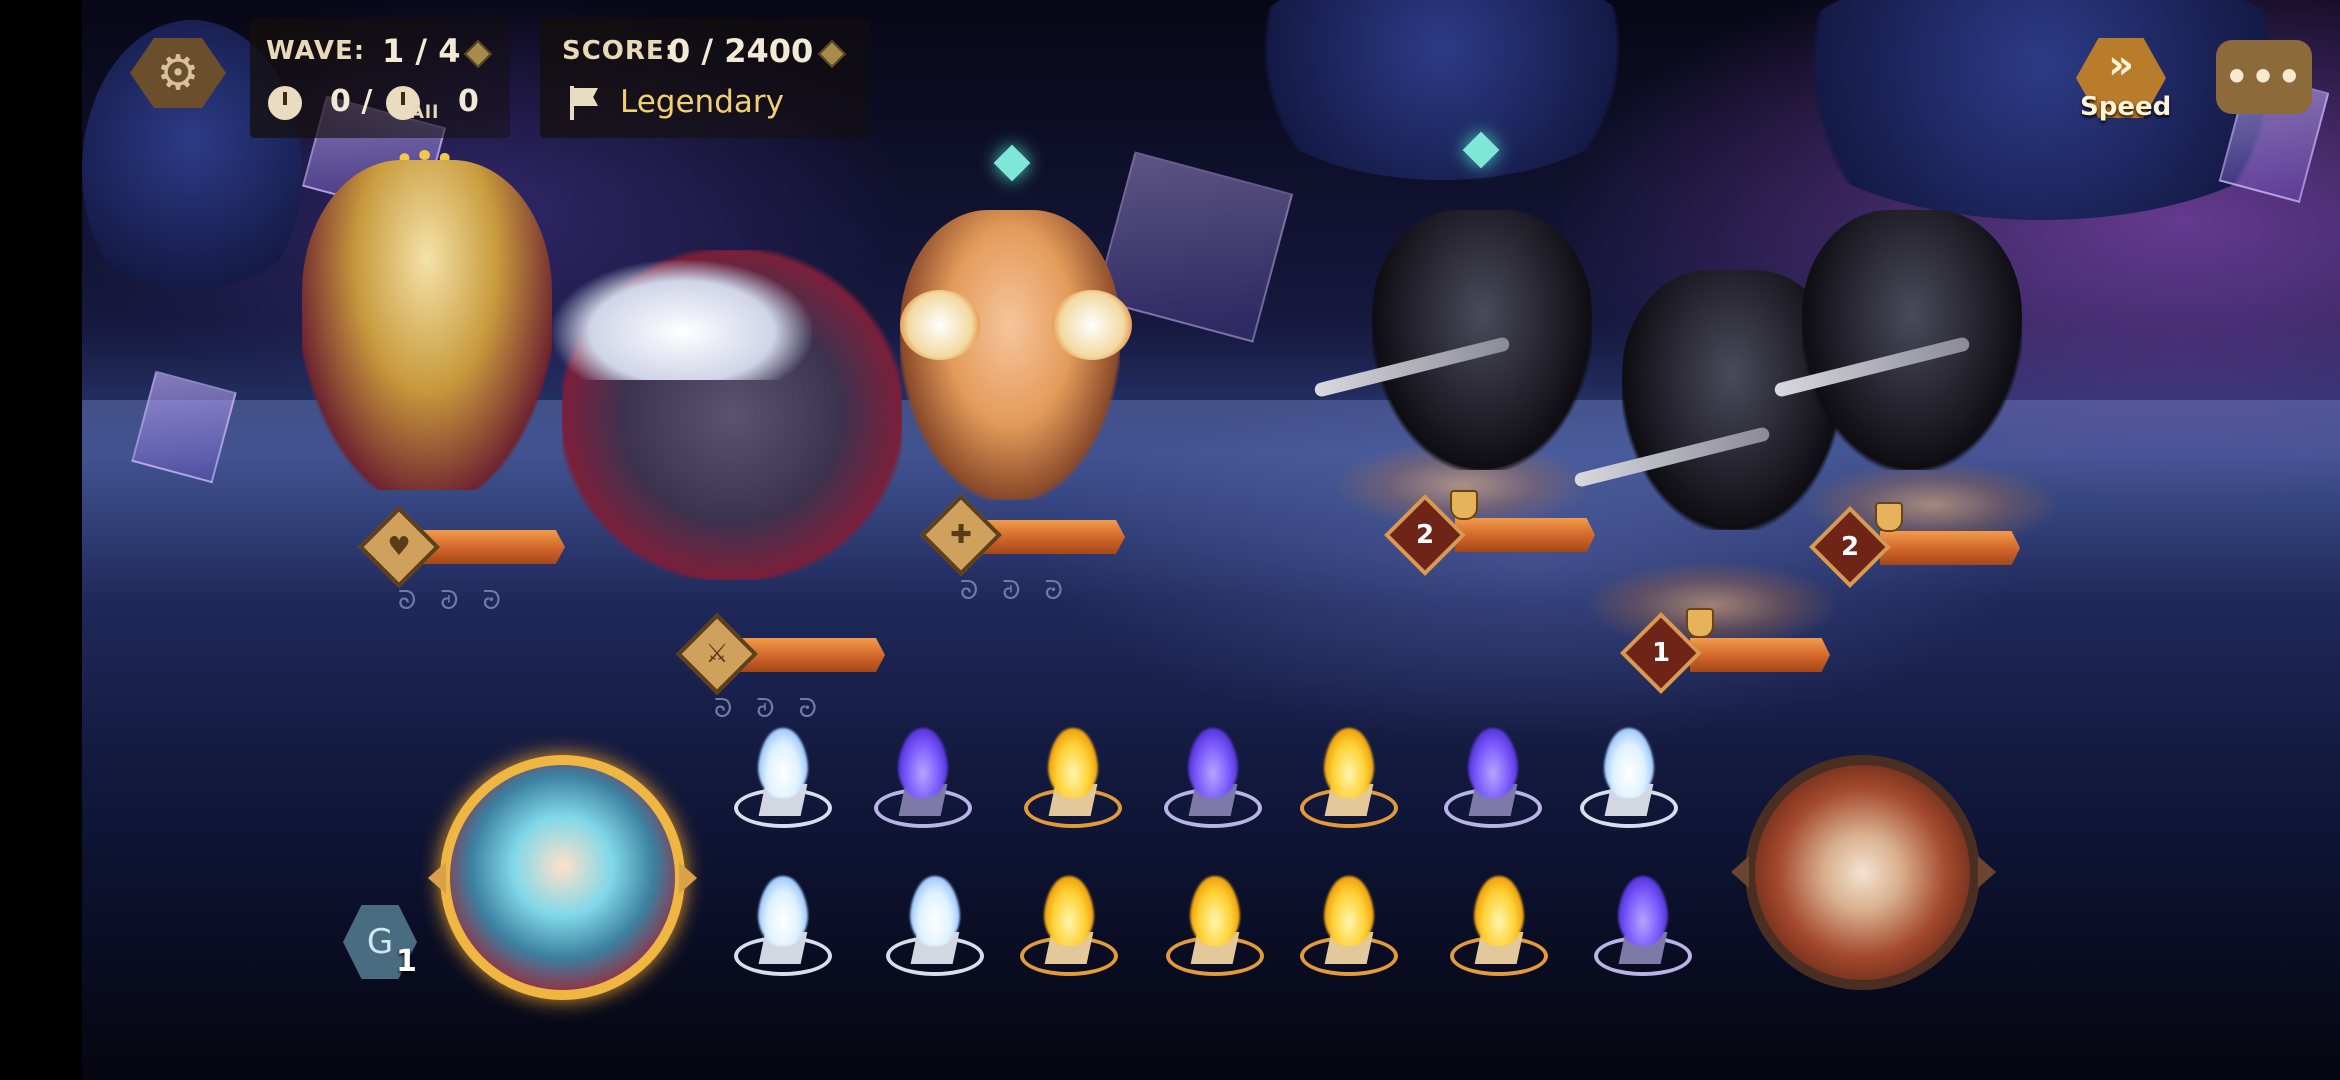 This screenshot has height=1080, width=2340. What do you see at coordinates (1213, 783) in the screenshot?
I see `orb-r1-c4` at bounding box center [1213, 783].